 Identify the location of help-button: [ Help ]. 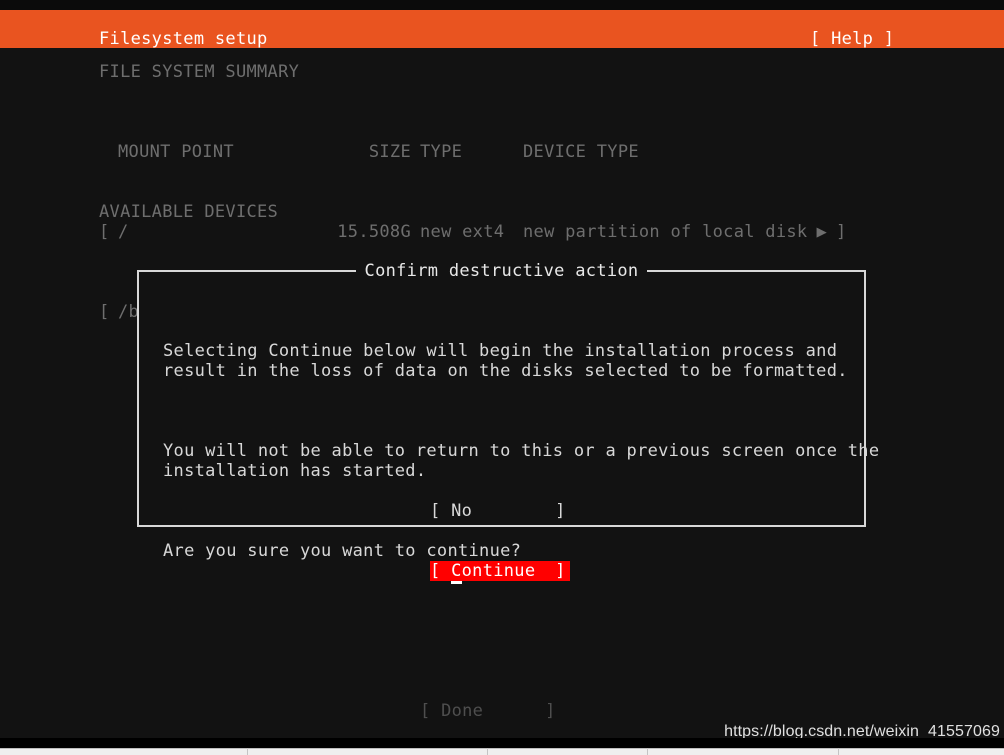
(852, 39).